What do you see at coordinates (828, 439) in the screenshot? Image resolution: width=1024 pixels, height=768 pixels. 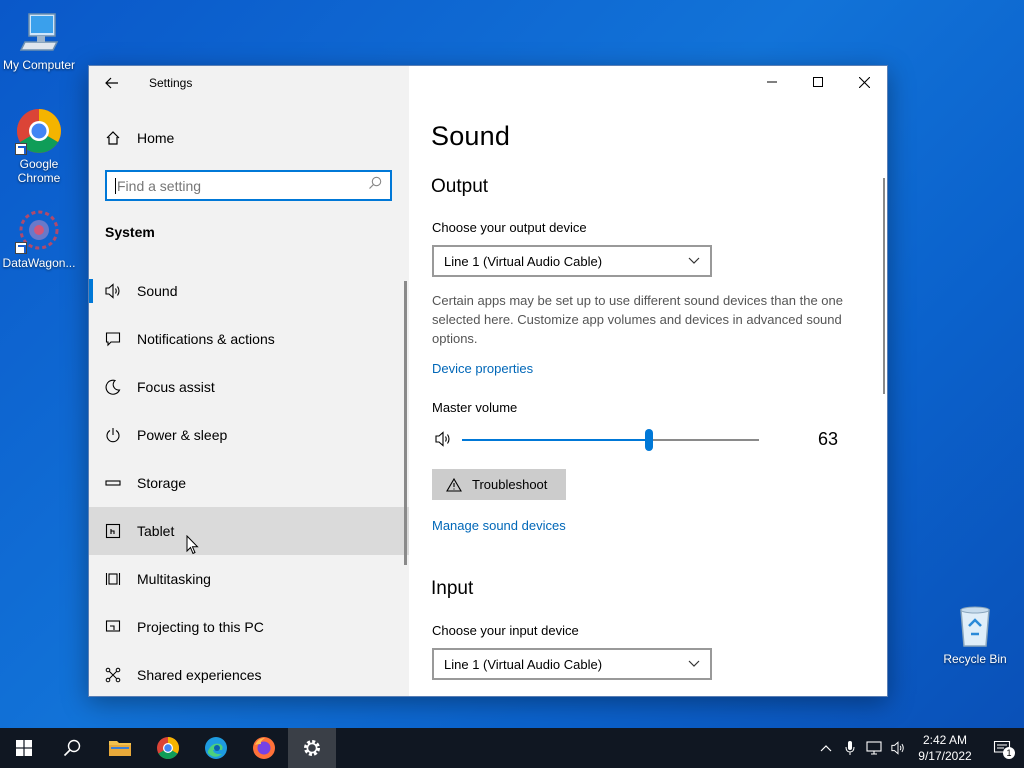 I see `volume-value: 63` at bounding box center [828, 439].